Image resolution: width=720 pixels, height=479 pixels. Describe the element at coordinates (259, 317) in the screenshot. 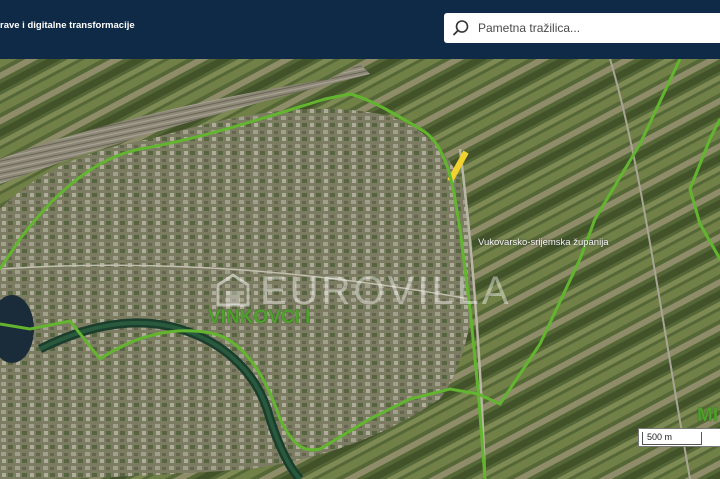

I see `city-label: VINKOVCI I` at that location.